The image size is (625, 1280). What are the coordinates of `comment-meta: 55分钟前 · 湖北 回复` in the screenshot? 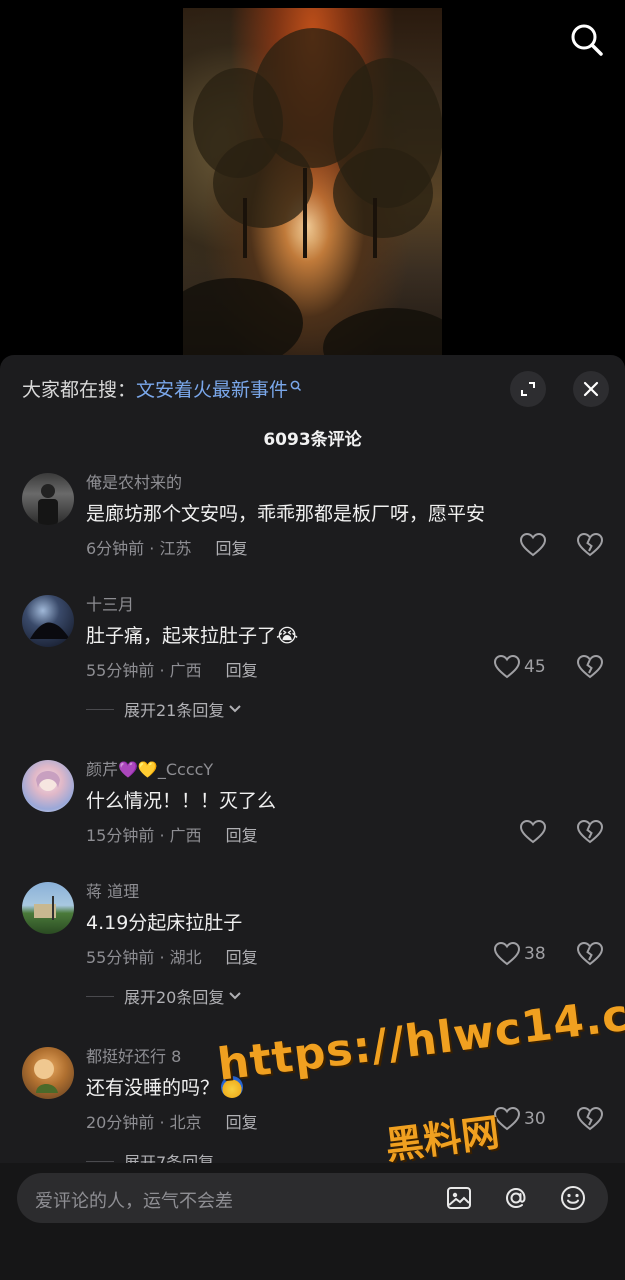 It's located at (172, 956).